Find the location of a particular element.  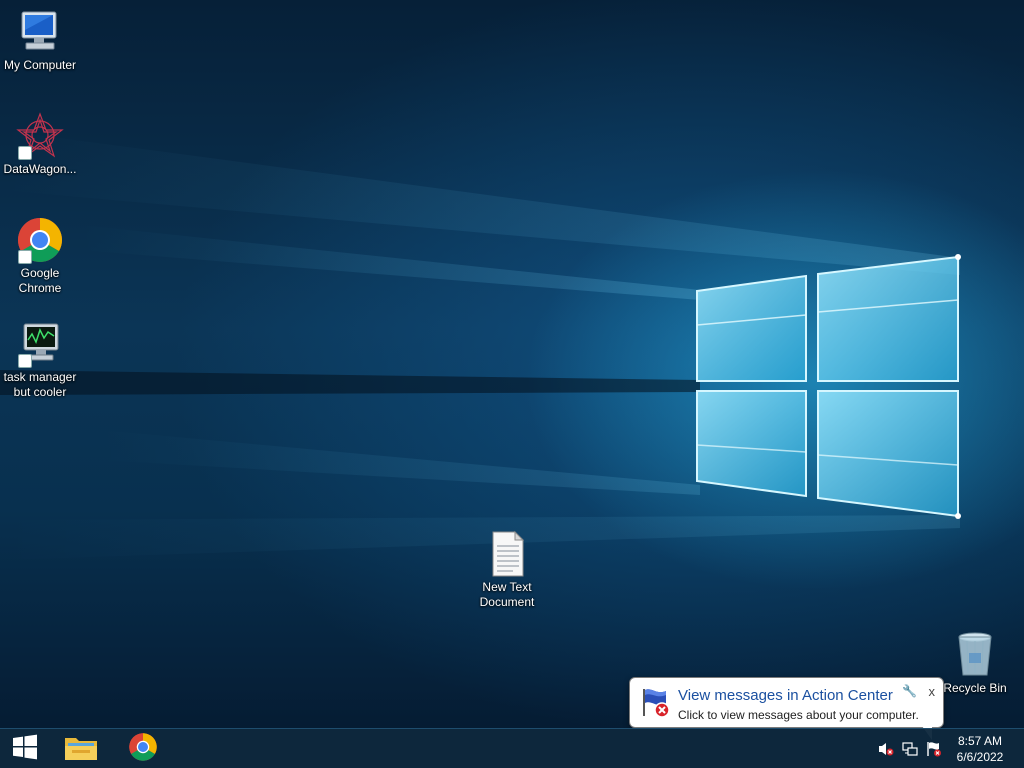

network-icon is located at coordinates (910, 749).